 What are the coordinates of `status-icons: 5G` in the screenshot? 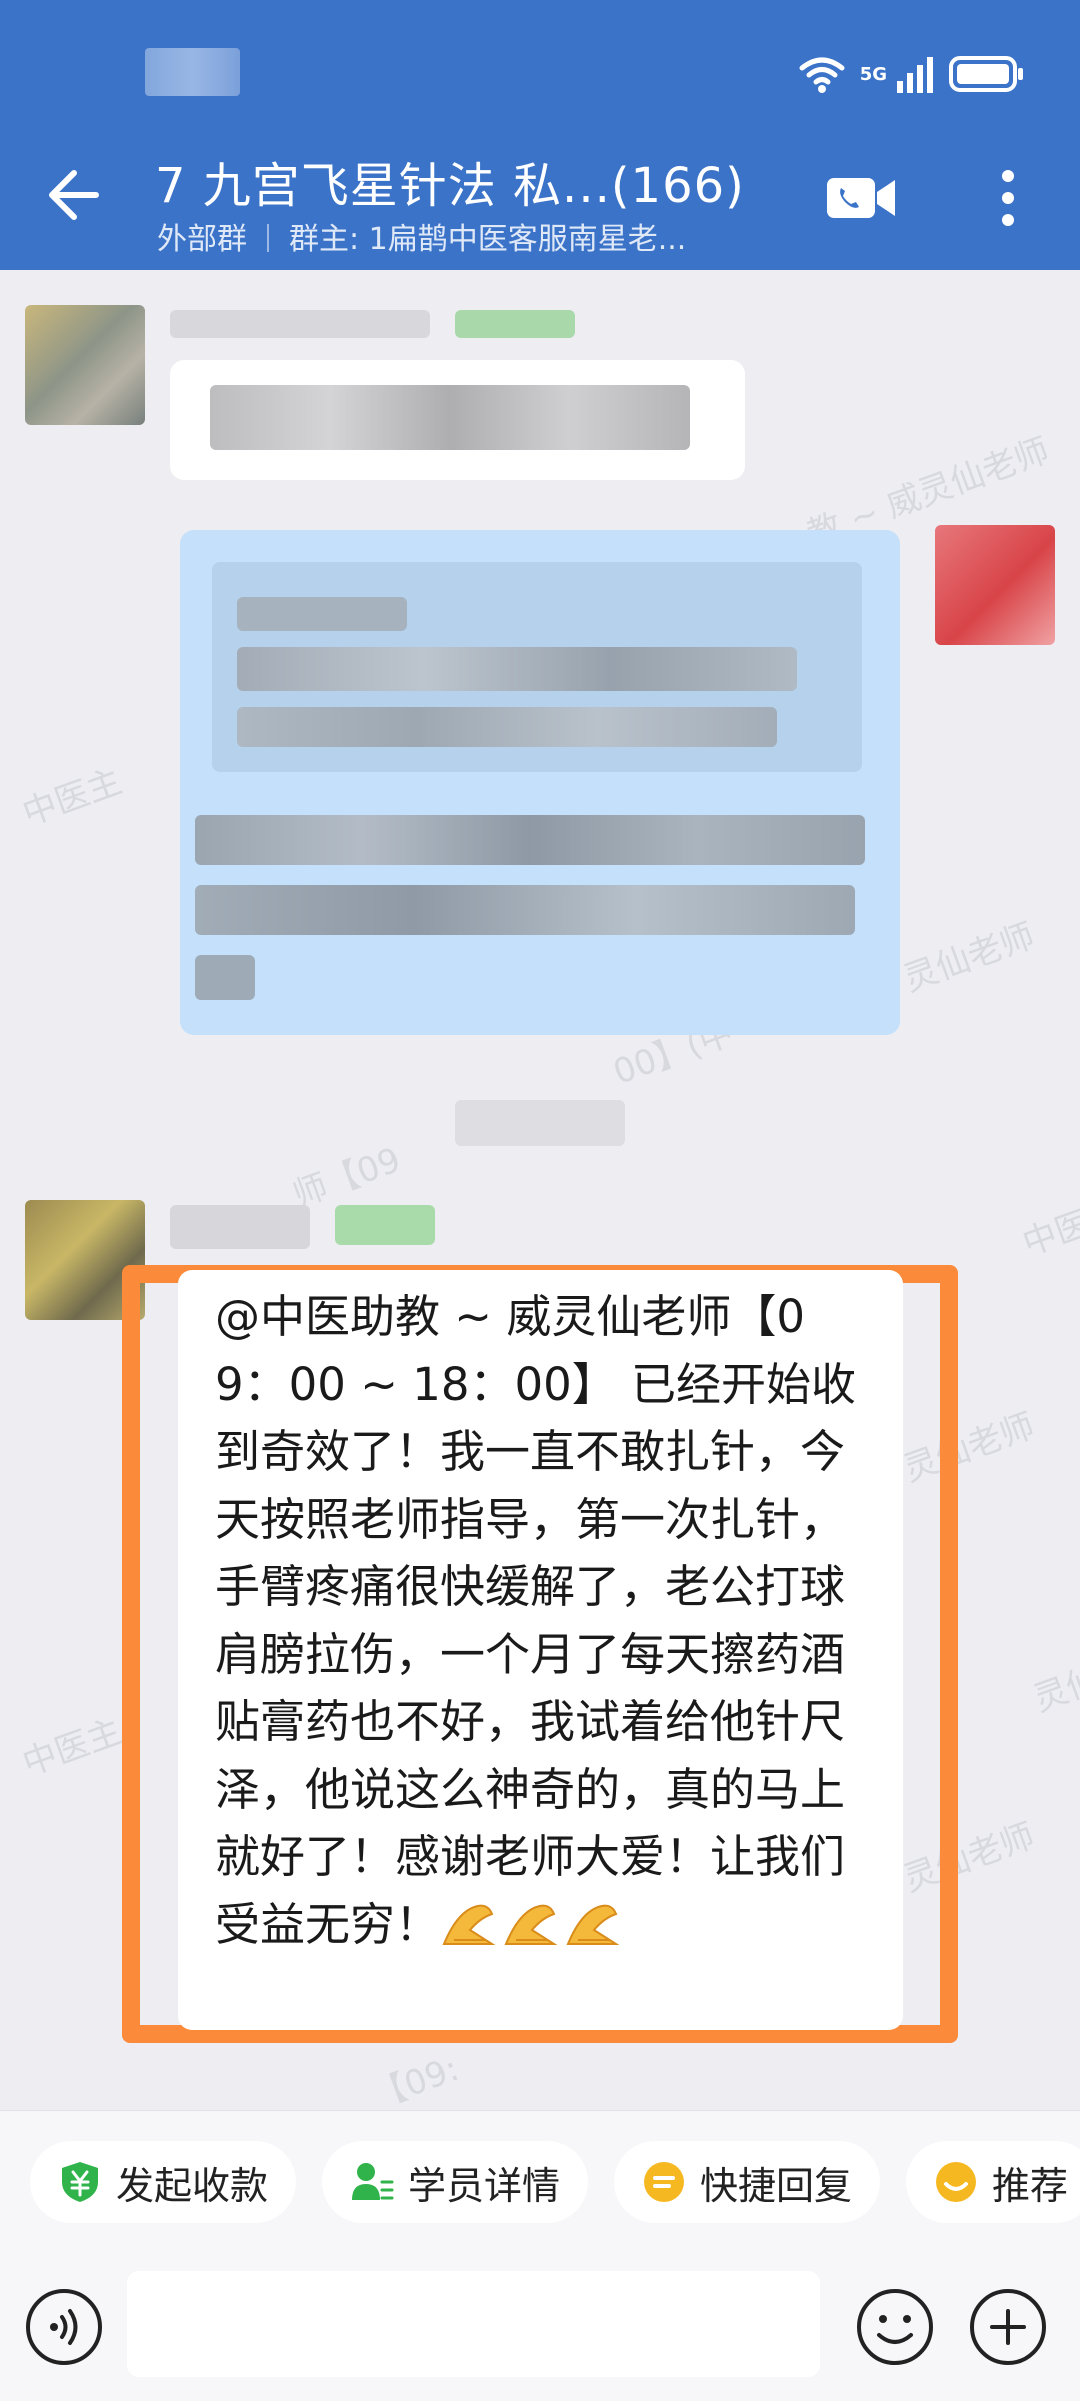 It's located at (911, 74).